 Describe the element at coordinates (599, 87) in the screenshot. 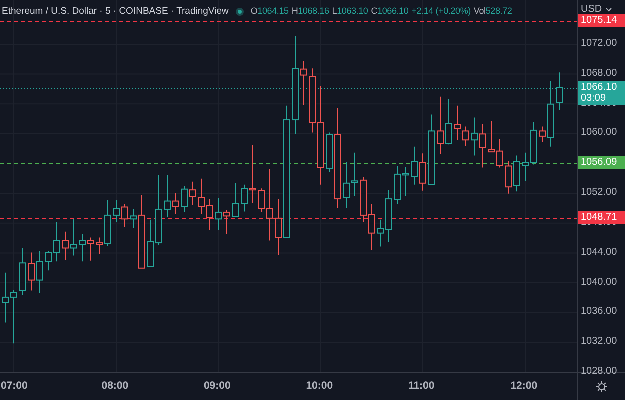

I see `price-text: 1066.10` at that location.